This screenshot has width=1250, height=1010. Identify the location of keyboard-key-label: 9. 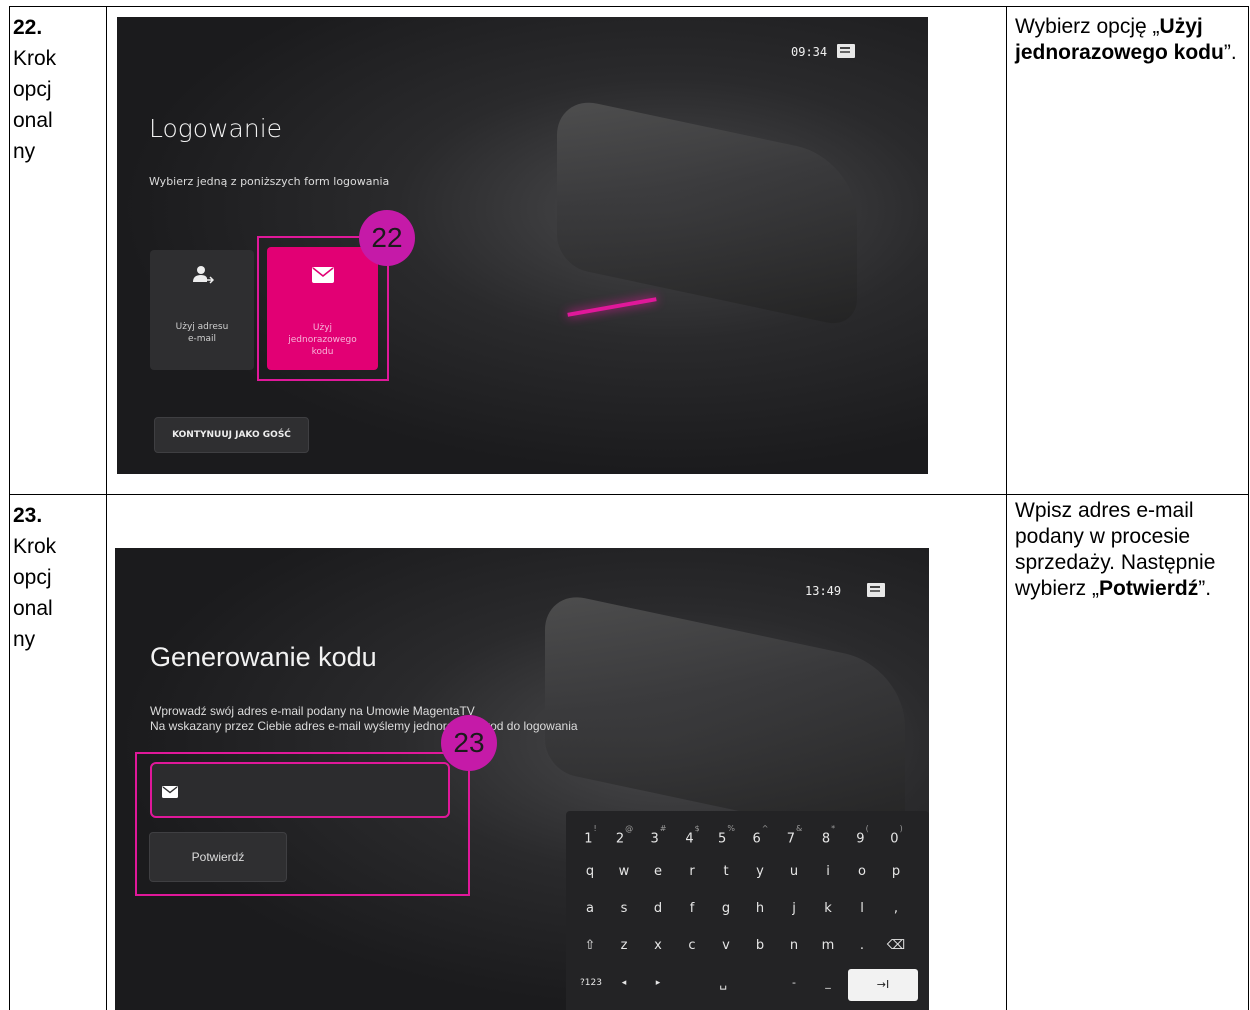
(860, 839).